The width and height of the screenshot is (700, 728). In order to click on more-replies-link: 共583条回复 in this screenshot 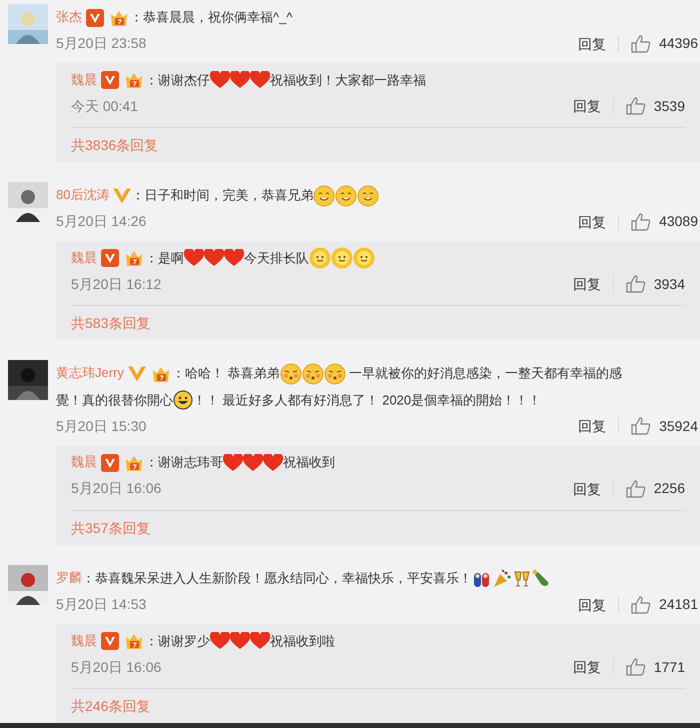, I will do `click(110, 323)`.